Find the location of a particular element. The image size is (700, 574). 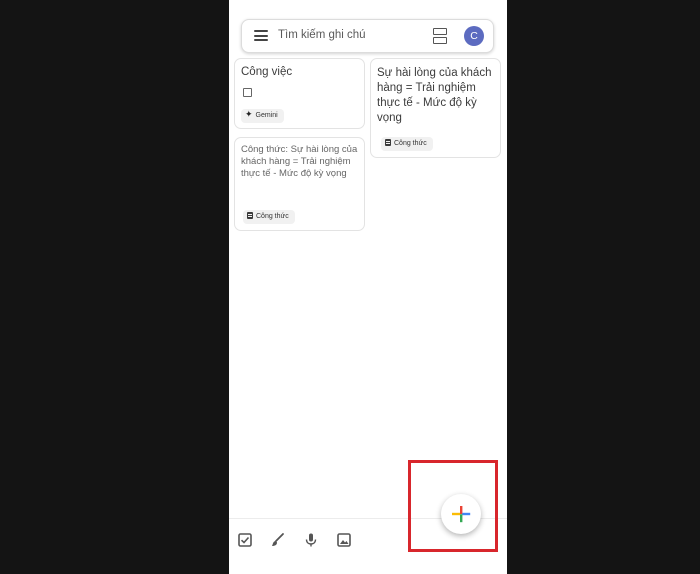

image-icon is located at coordinates (344, 540).